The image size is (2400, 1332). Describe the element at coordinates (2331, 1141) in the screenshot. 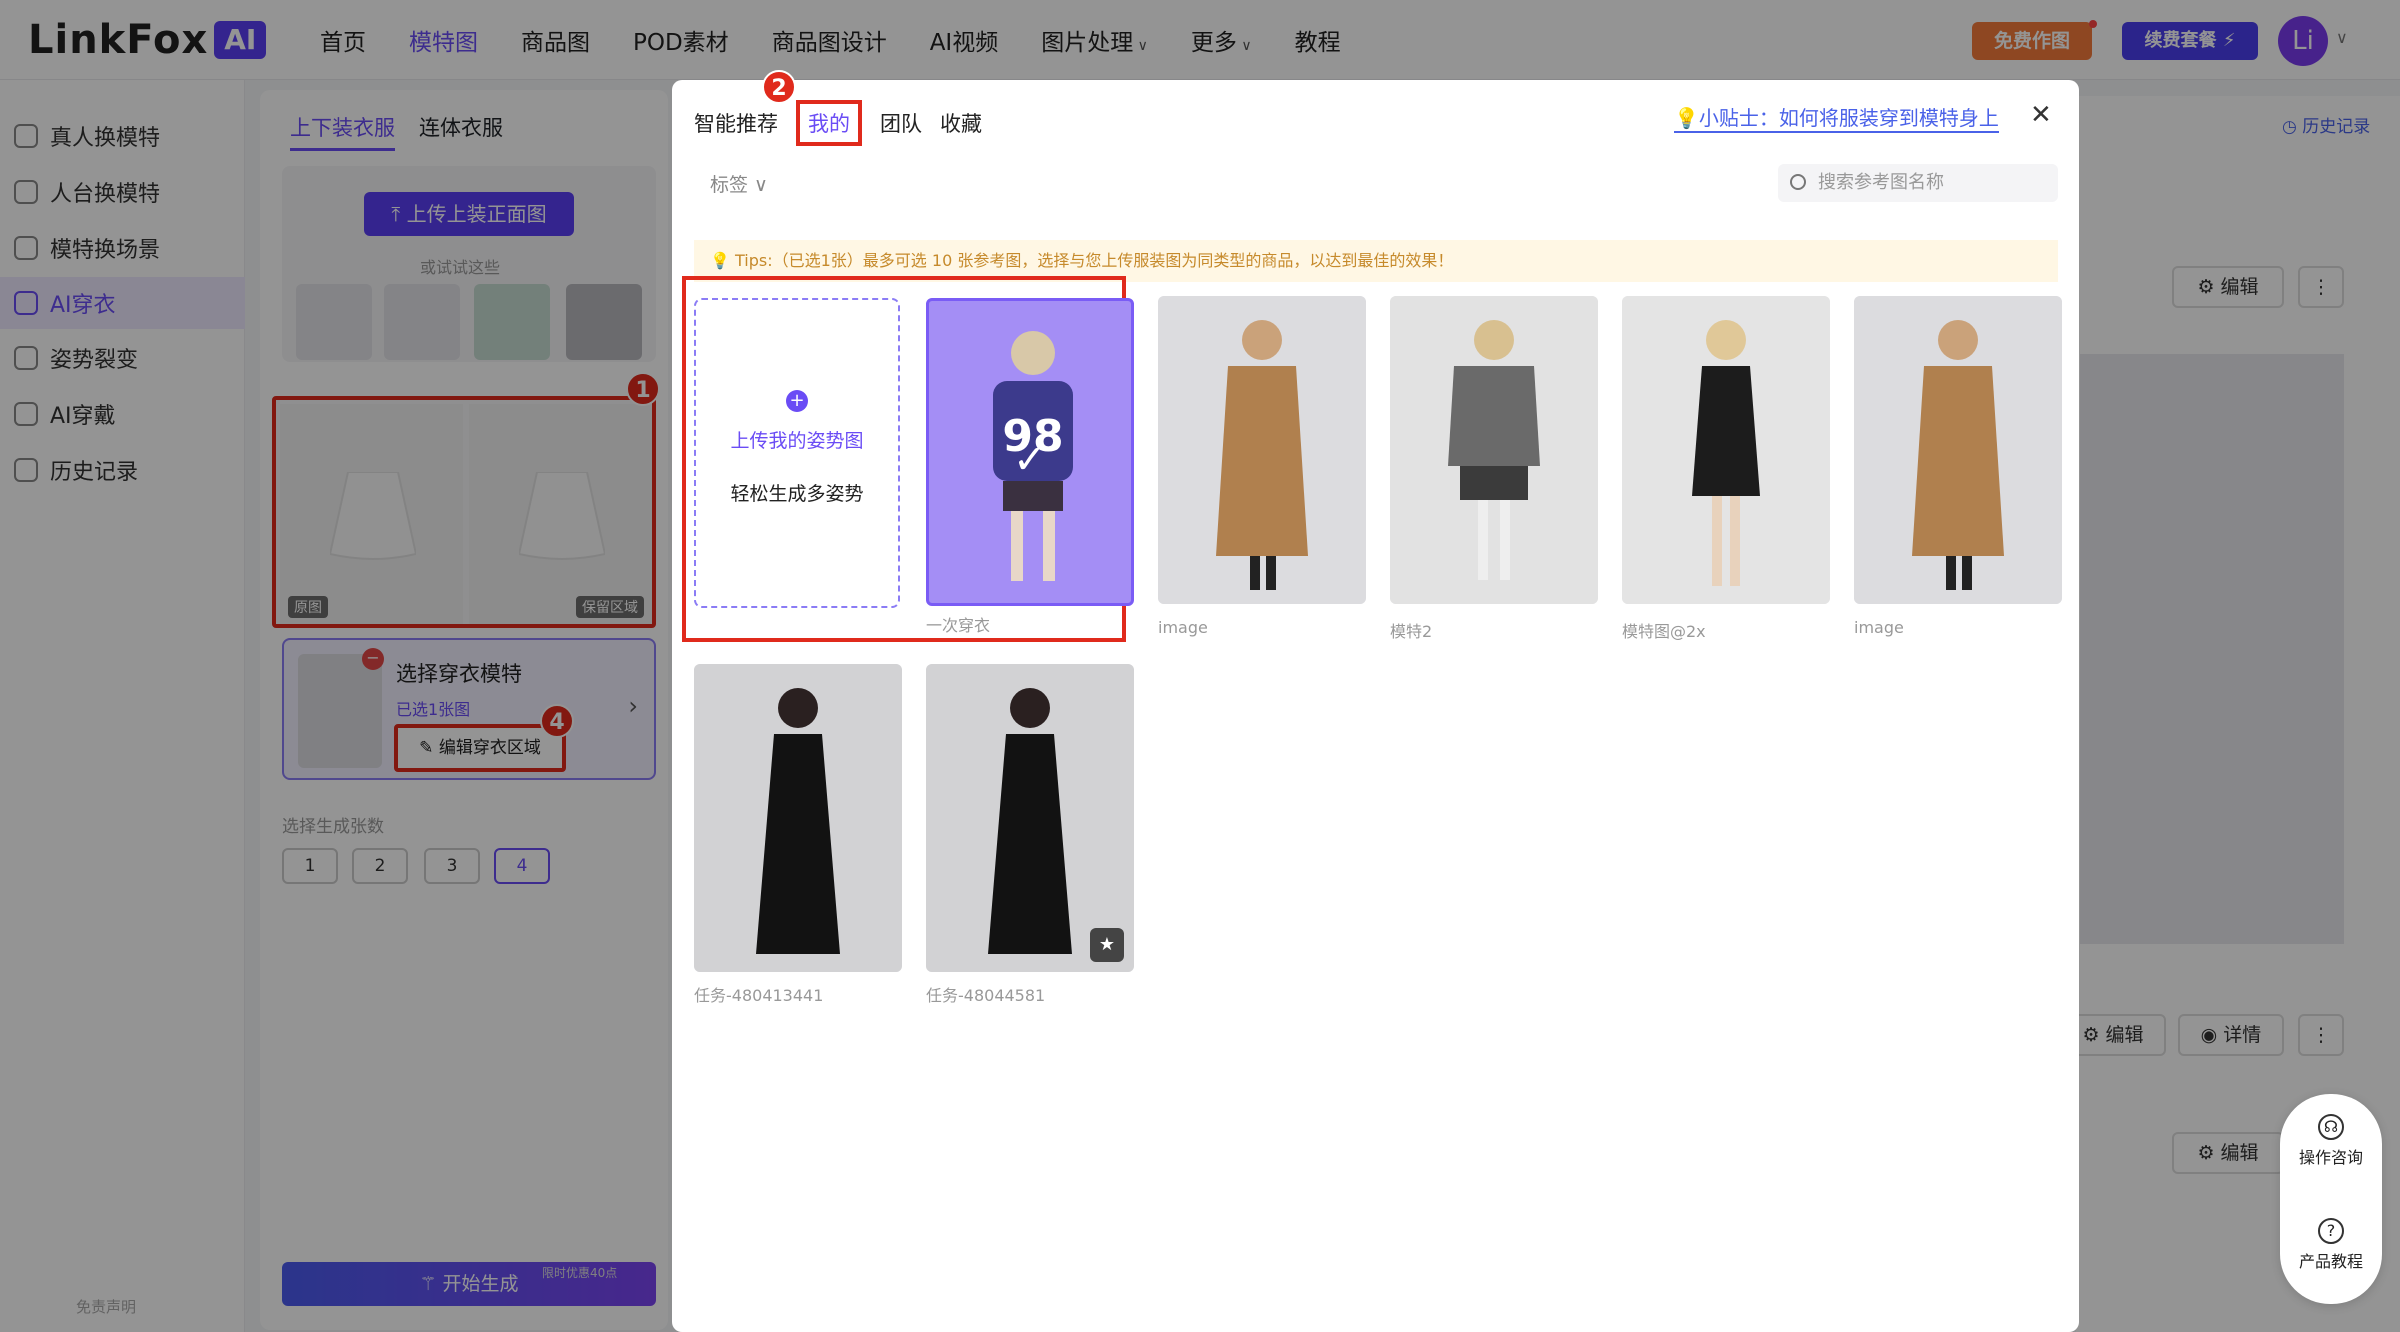

I see `consult-button: ☊ 操作咨询` at that location.